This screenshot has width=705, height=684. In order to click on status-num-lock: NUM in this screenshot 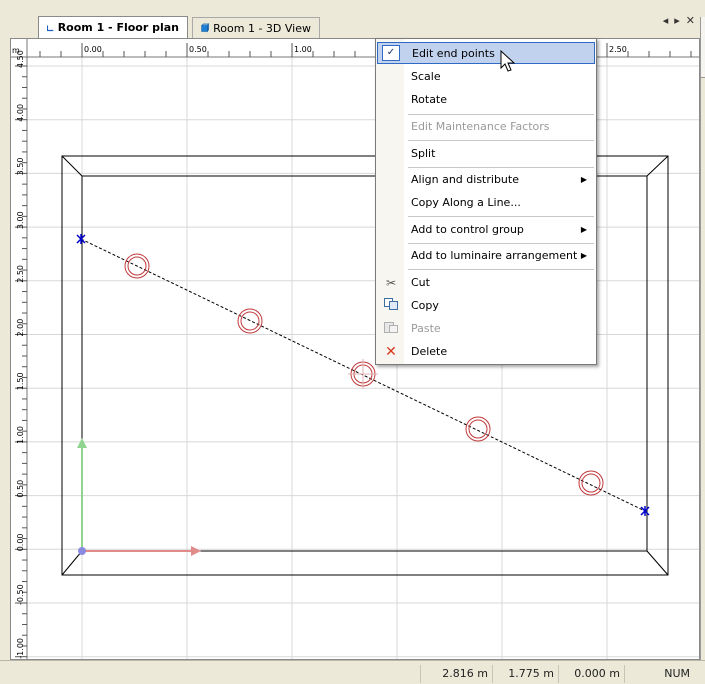, I will do `click(659, 674)`.